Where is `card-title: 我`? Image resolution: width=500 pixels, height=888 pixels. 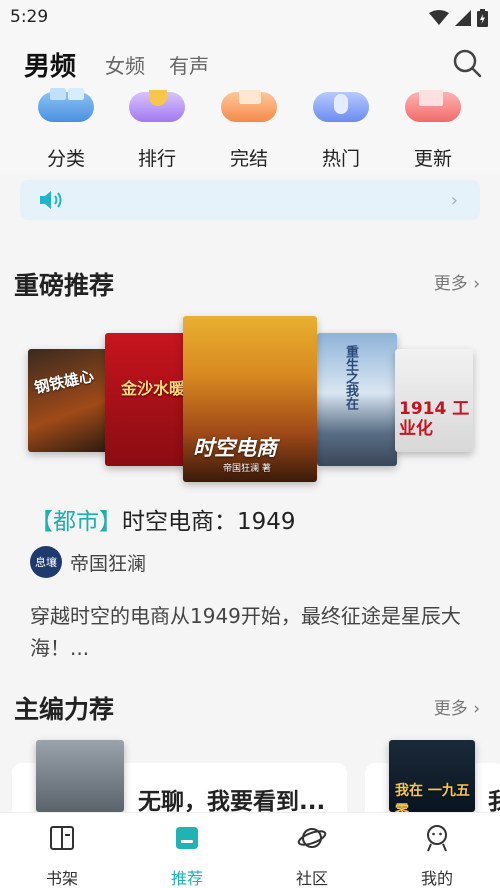 card-title: 我 is located at coordinates (494, 802).